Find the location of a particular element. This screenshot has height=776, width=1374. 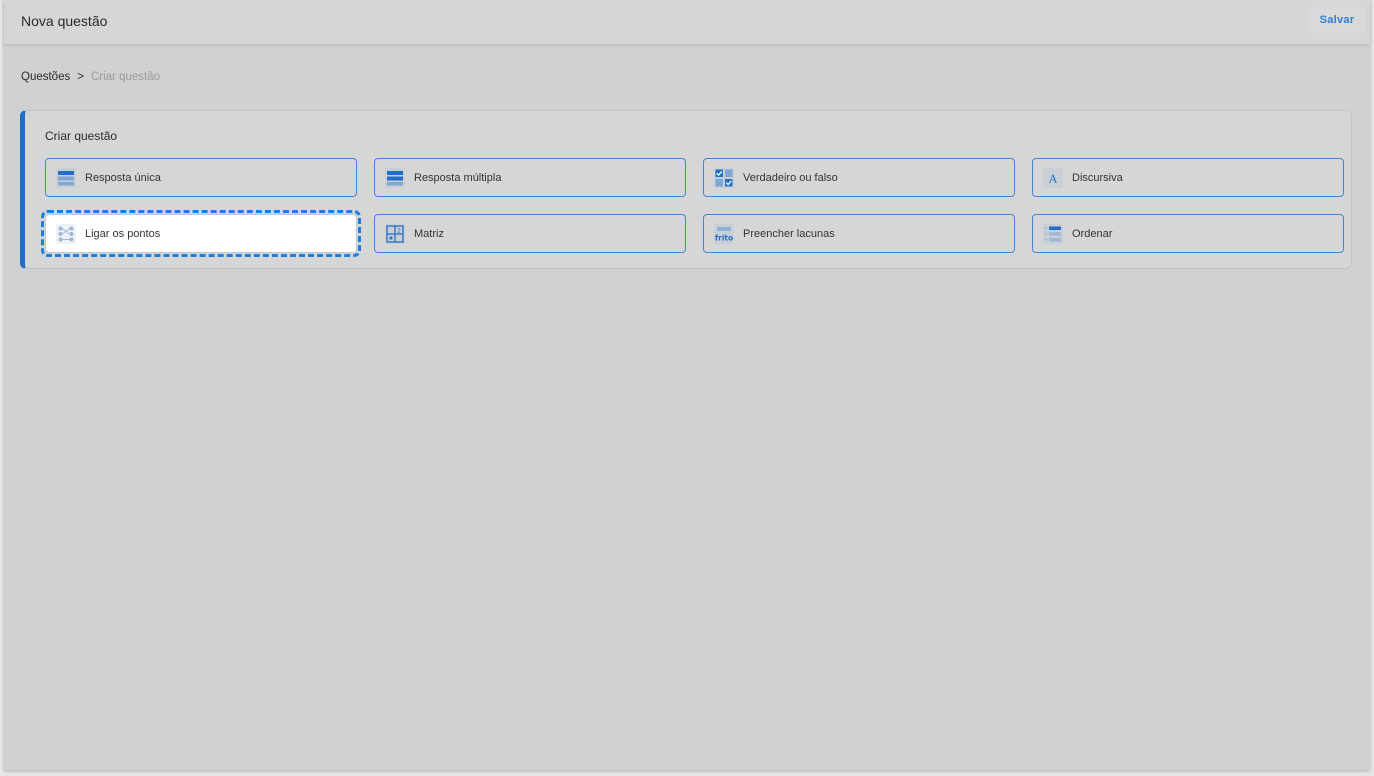

option-label: Ligar os pontos is located at coordinates (123, 233).